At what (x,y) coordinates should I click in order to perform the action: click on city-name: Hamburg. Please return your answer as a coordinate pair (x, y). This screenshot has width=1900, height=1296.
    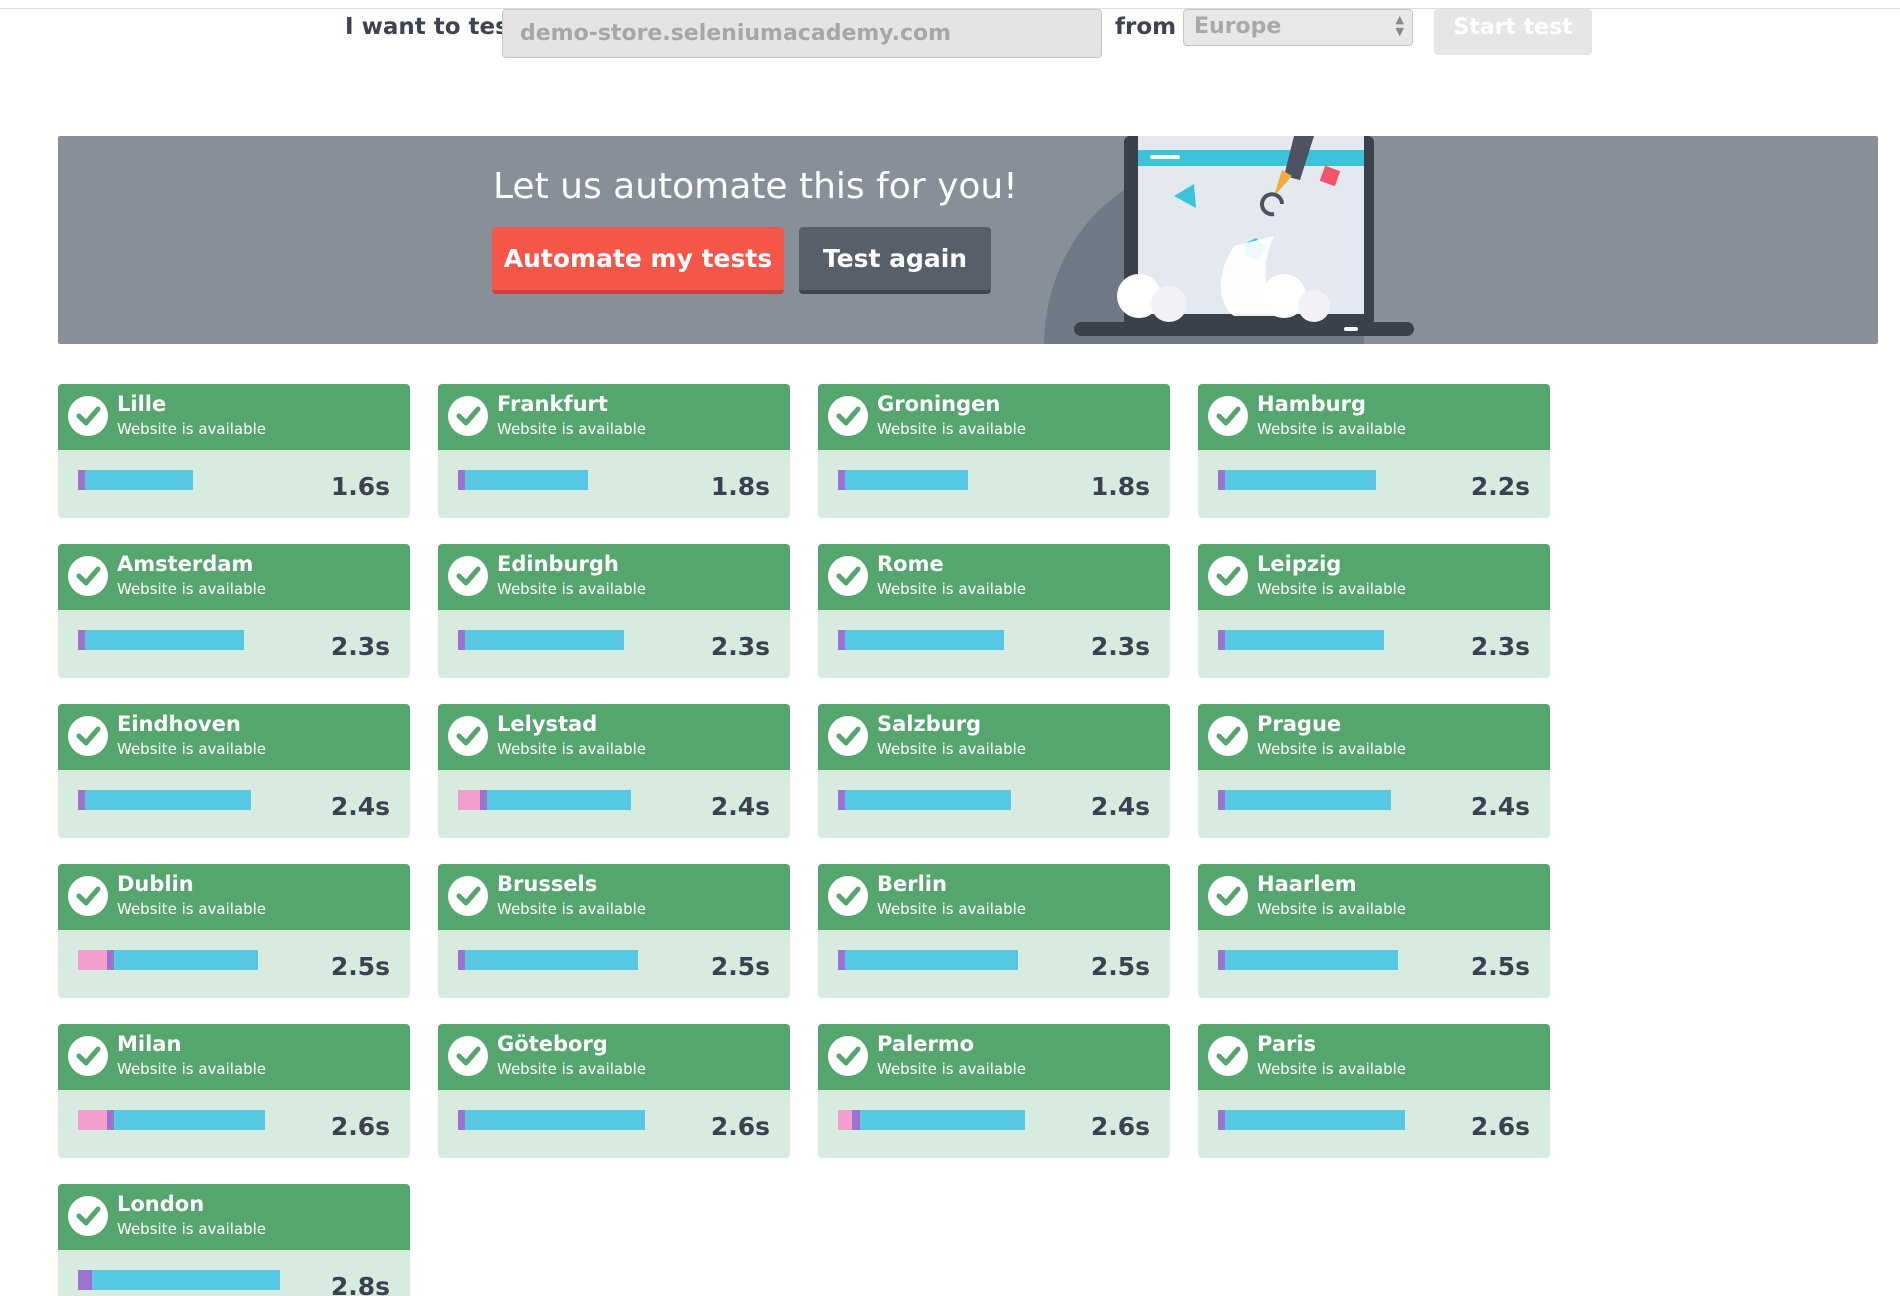
    Looking at the image, I should click on (1311, 404).